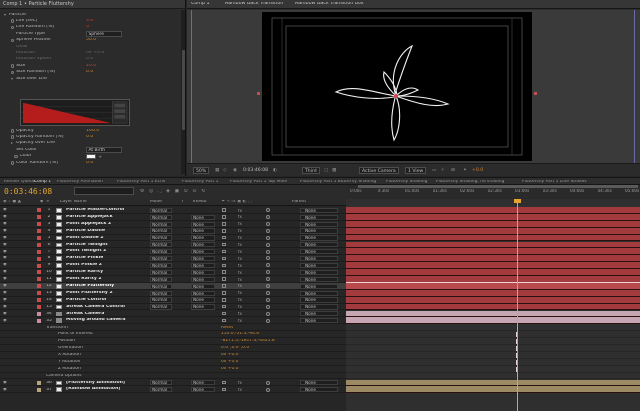  What do you see at coordinates (42, 182) in the screenshot?
I see `tab-comp-1: Comp 1` at bounding box center [42, 182].